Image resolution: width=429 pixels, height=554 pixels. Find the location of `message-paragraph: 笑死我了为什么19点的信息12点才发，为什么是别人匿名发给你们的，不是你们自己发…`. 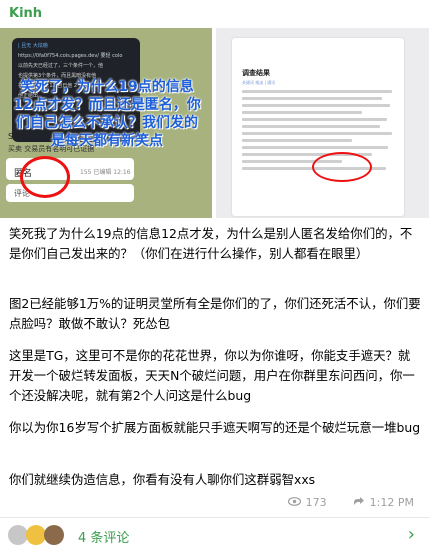

message-paragraph: 笑死我了为什么19点的信息12点才发，为什么是别人匿名发给你们的，不是你们自己发… is located at coordinates (211, 243).